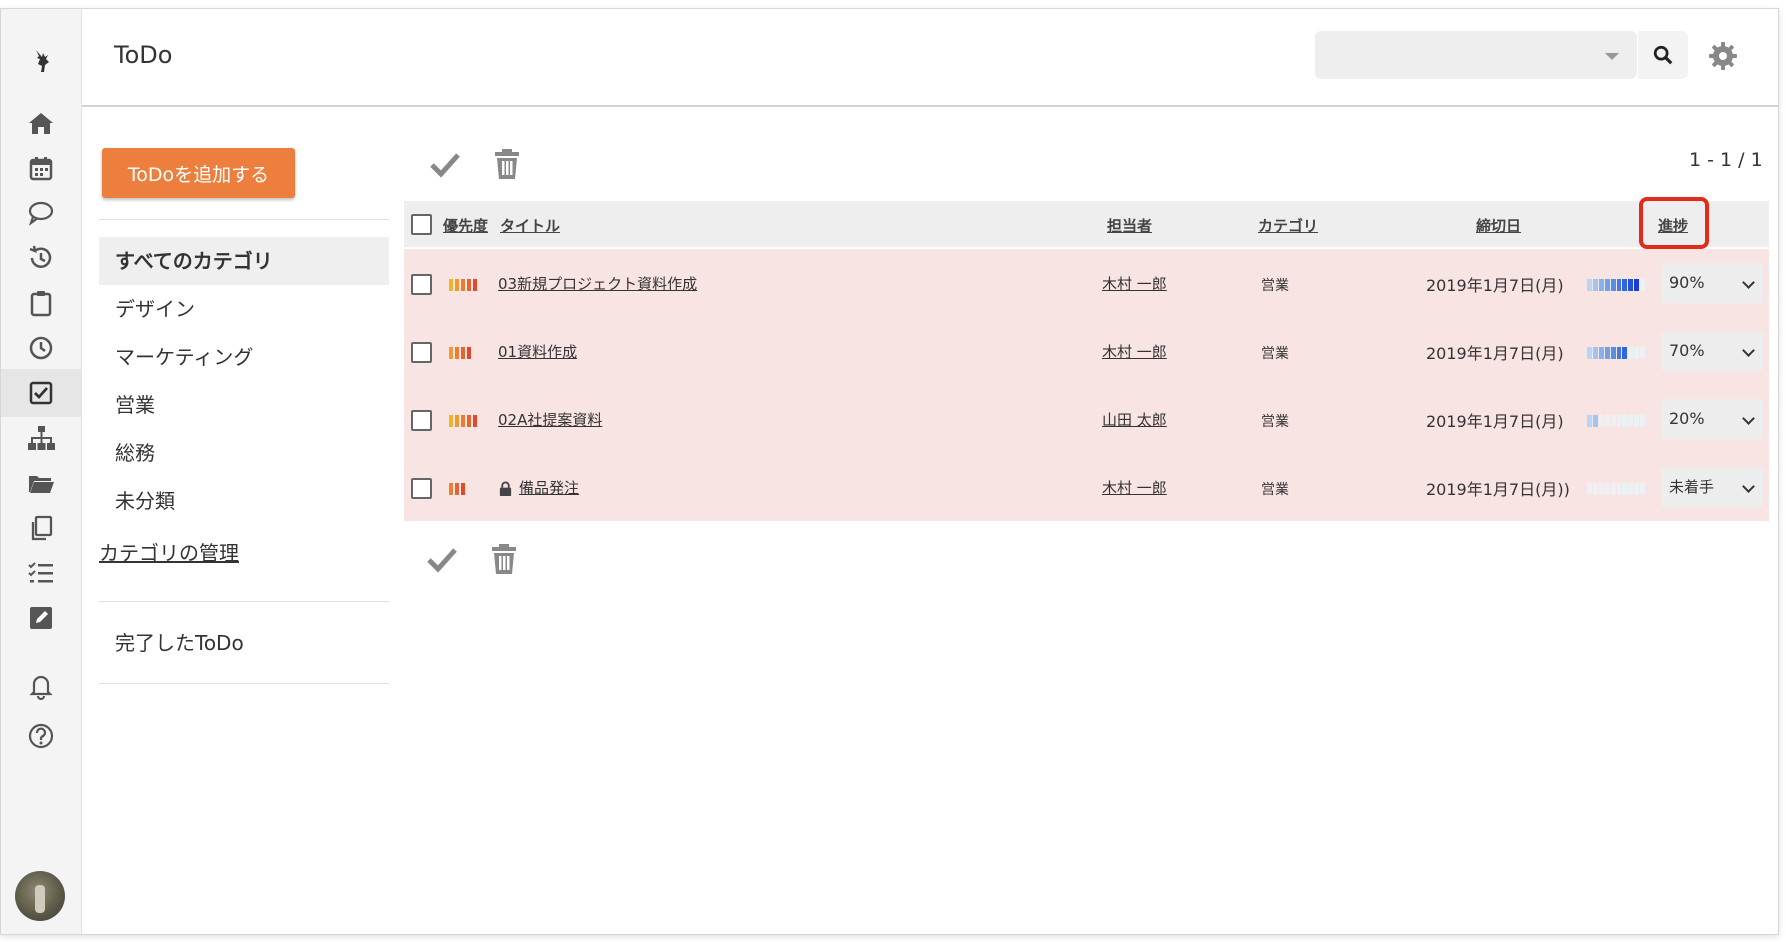 The image size is (1786, 942). I want to click on rail-checklist, so click(41, 573).